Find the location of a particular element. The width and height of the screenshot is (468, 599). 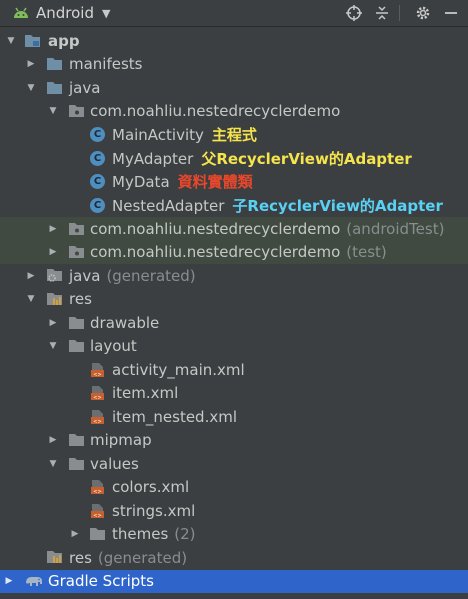

tree-node-themes: ▶ themes (2) is located at coordinates (234, 535).